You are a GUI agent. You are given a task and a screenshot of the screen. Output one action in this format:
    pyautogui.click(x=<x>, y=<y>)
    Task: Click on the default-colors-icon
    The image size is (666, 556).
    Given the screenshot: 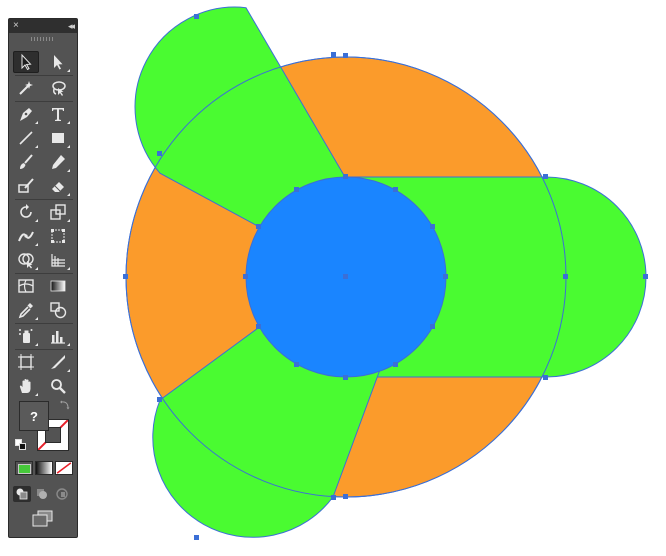 What is the action you would take?
    pyautogui.click(x=21, y=445)
    